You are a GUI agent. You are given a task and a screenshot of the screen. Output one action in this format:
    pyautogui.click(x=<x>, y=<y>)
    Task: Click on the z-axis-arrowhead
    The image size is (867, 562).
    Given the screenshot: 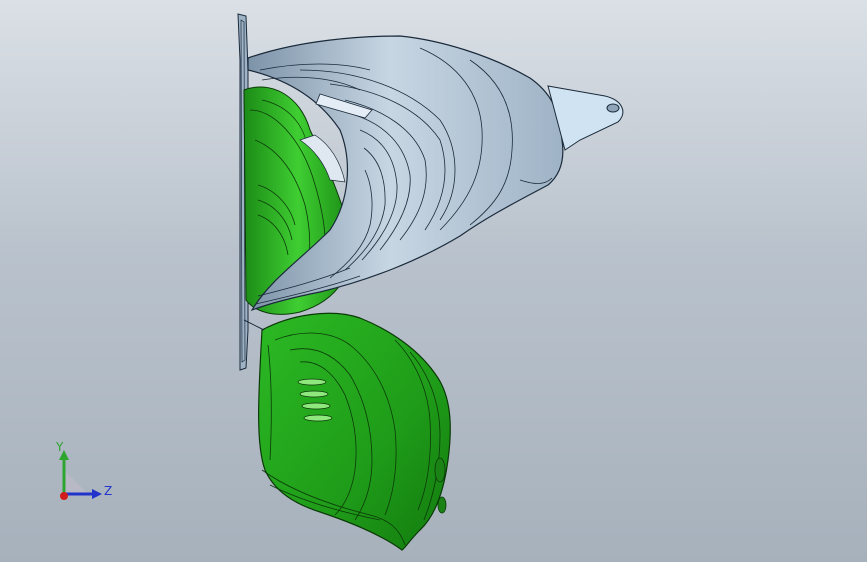 What is the action you would take?
    pyautogui.click(x=97, y=494)
    